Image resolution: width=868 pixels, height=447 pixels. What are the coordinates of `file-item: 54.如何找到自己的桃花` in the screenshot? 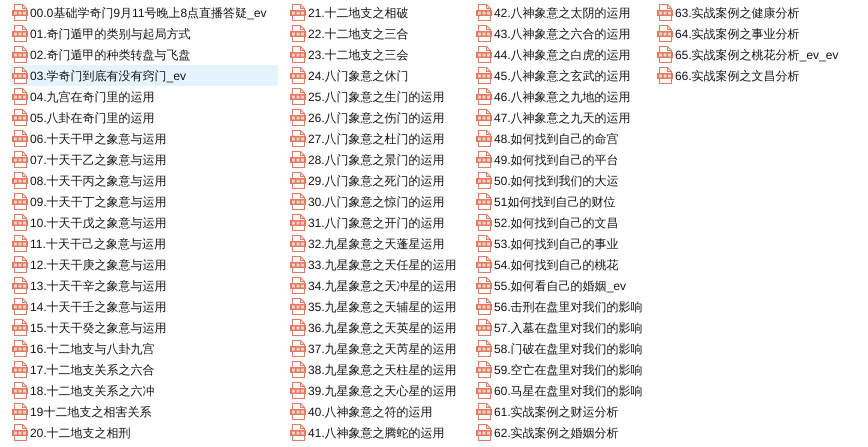 It's located at (559, 264).